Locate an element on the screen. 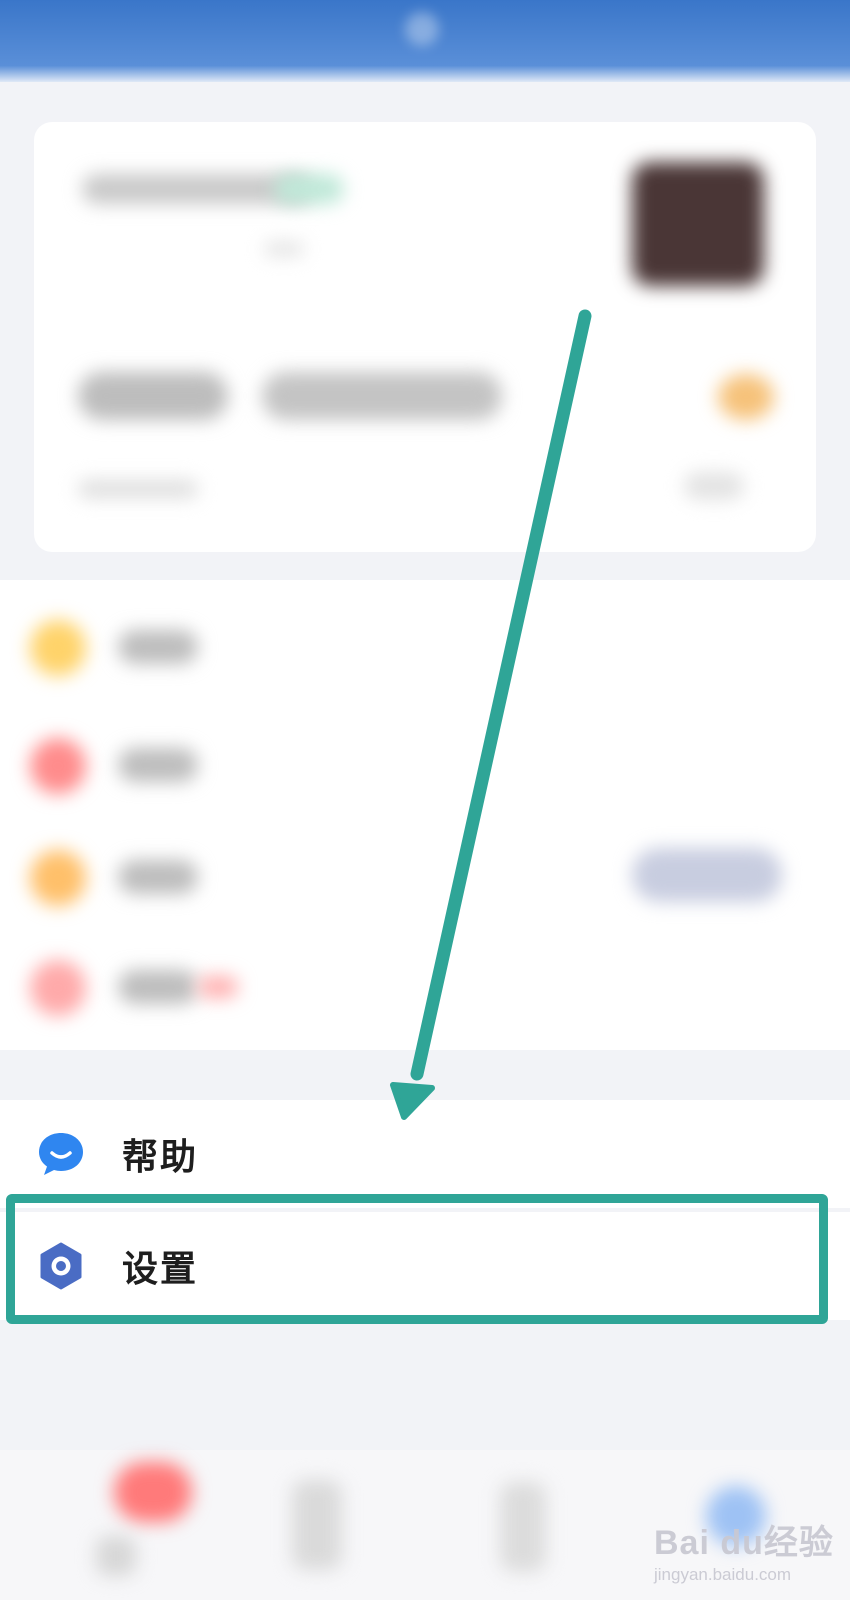  new-badge-blurred is located at coordinates (218, 987).